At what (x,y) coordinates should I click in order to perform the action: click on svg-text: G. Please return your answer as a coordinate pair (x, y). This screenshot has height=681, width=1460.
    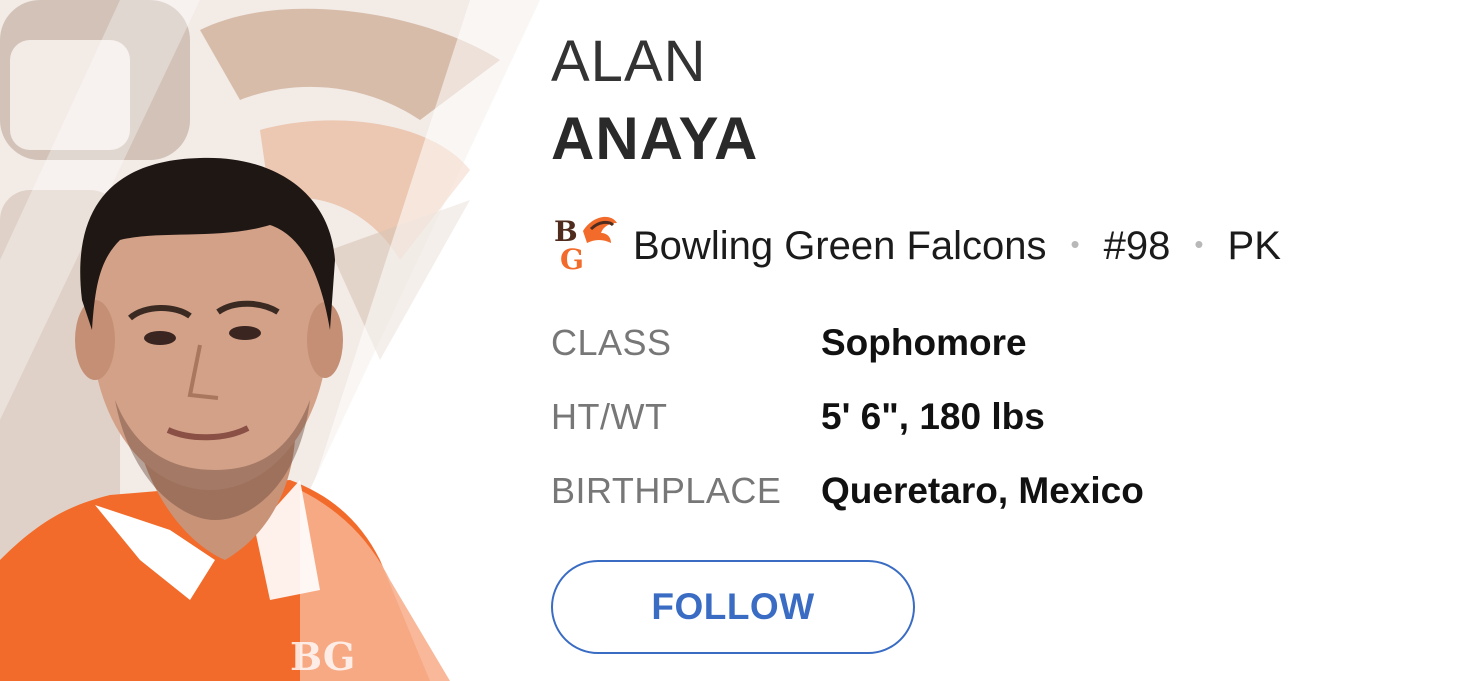
    Looking at the image, I should click on (572, 258).